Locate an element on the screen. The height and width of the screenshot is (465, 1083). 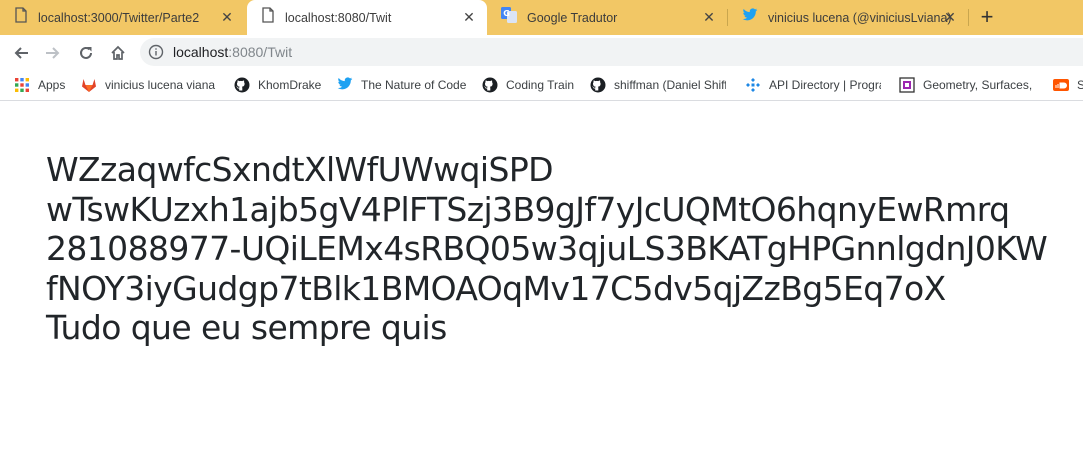
address-bar: localhost:8080/Twit is located at coordinates (611, 52).